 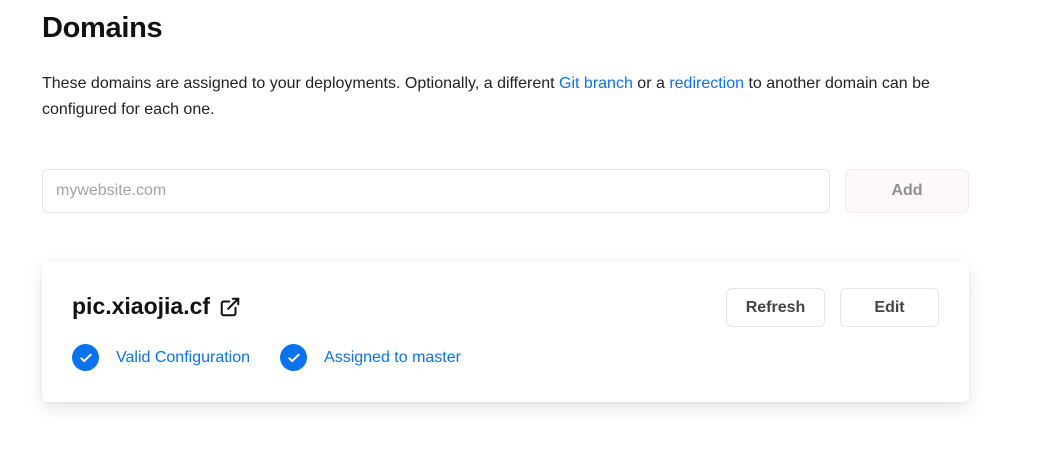 I want to click on description-text-middle: or a, so click(x=651, y=83).